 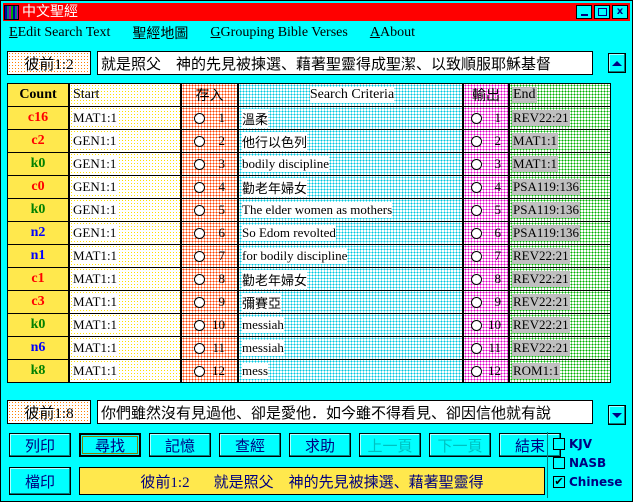 I want to click on menu-item-about: AAbout, so click(x=392, y=33).